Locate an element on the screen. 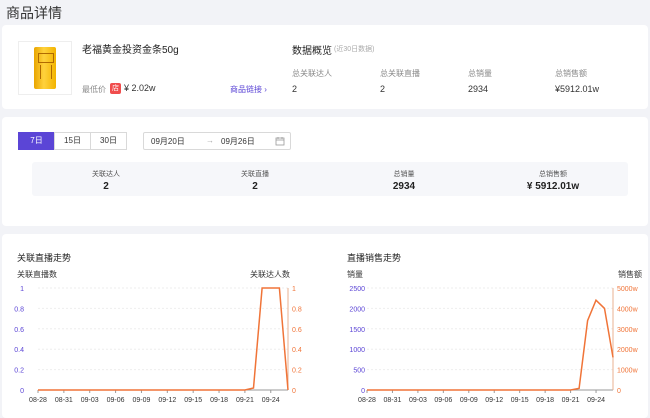 Image resolution: width=650 pixels, height=418 pixels. y-tick-label: 2000 is located at coordinates (357, 309).